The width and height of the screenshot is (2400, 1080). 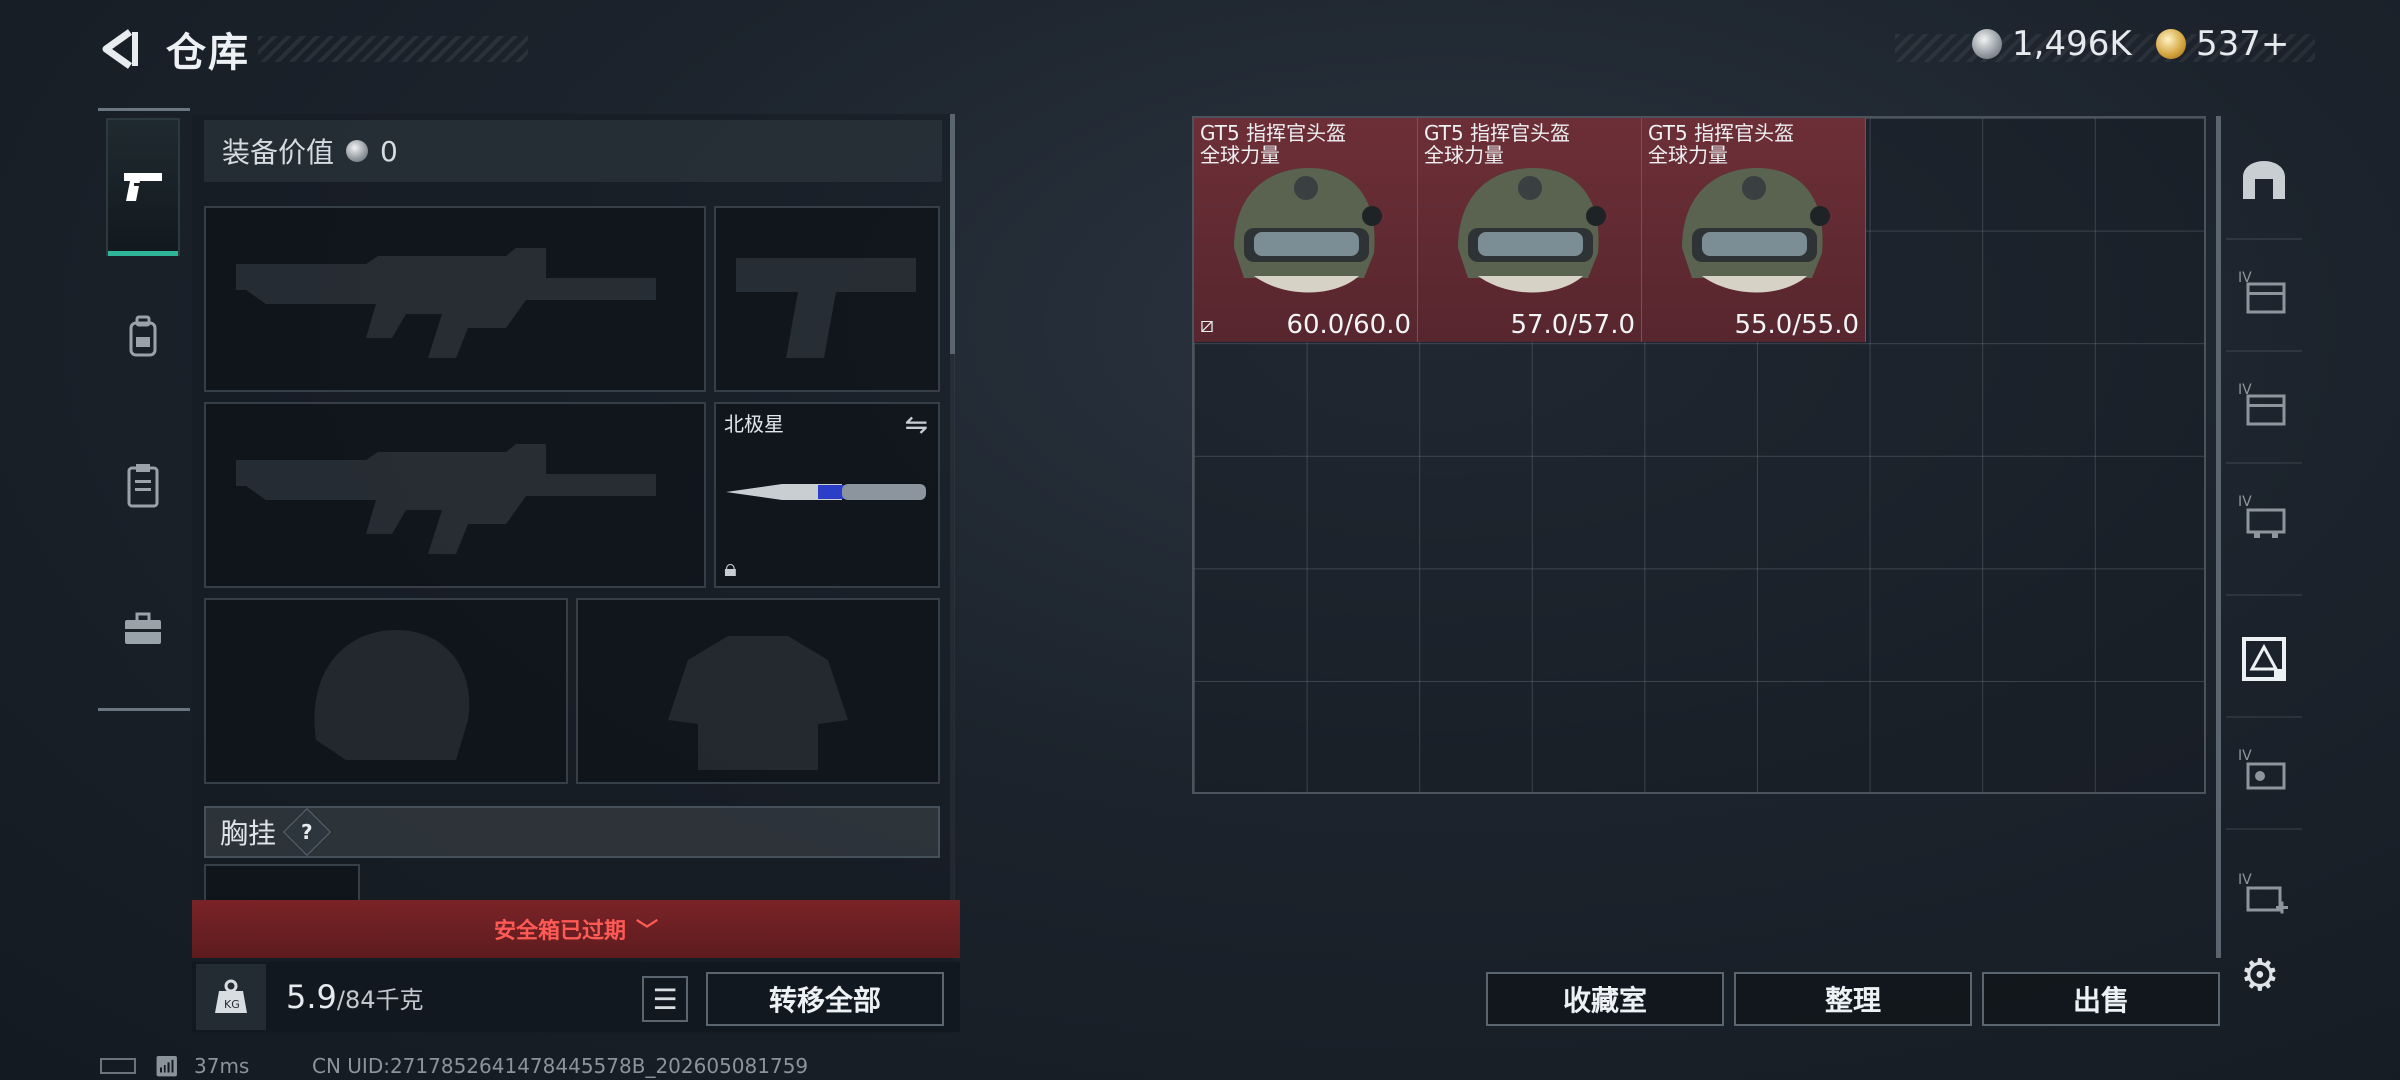 I want to click on storage-tab-5: IV, so click(x=2264, y=771).